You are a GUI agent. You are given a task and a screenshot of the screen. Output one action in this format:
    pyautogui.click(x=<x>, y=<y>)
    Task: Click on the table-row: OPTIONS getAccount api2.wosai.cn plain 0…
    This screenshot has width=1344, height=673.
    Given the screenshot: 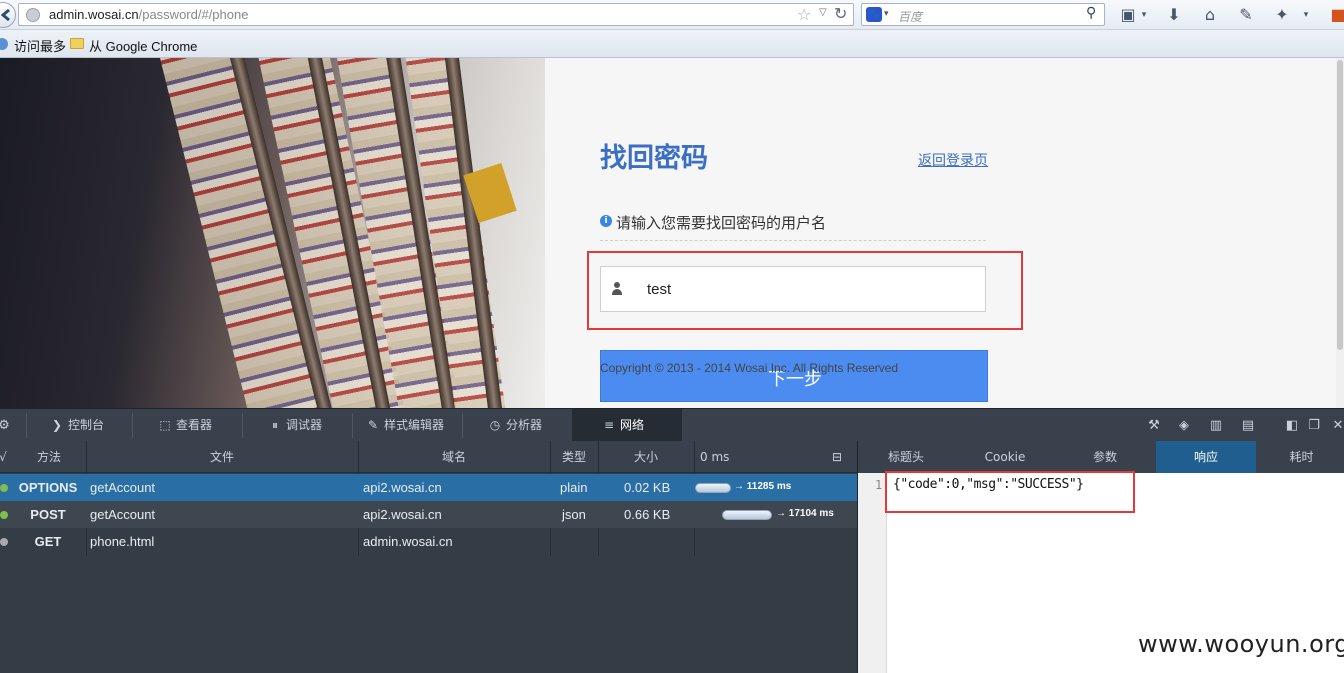 What is the action you would take?
    pyautogui.click(x=428, y=487)
    